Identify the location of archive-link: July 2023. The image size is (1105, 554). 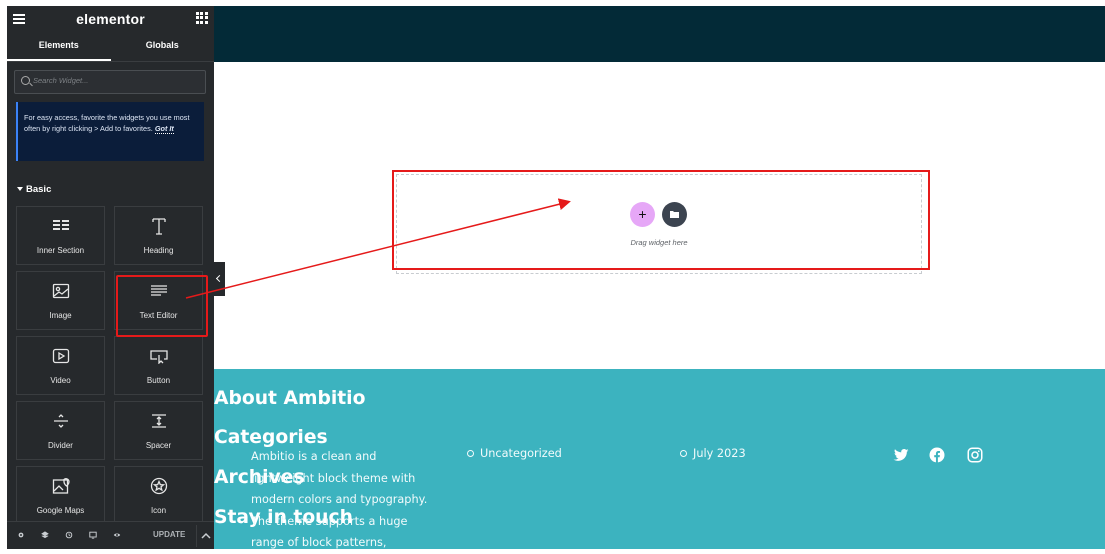
(713, 453).